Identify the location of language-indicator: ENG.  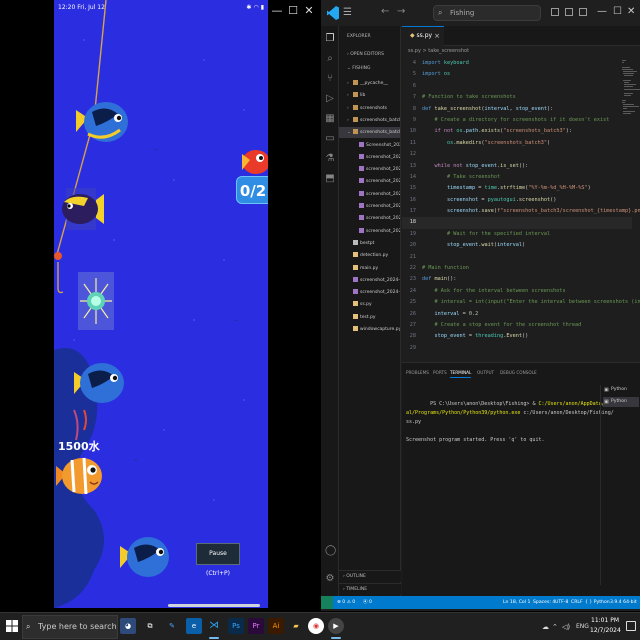
(582, 626).